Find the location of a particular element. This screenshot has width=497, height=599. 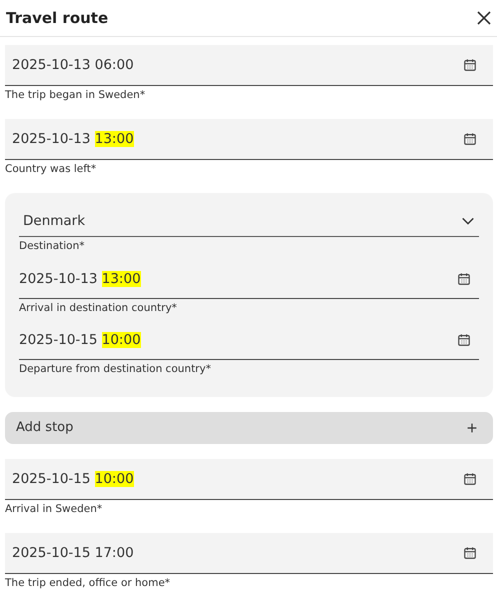

field-label: Destination* is located at coordinates (52, 247).